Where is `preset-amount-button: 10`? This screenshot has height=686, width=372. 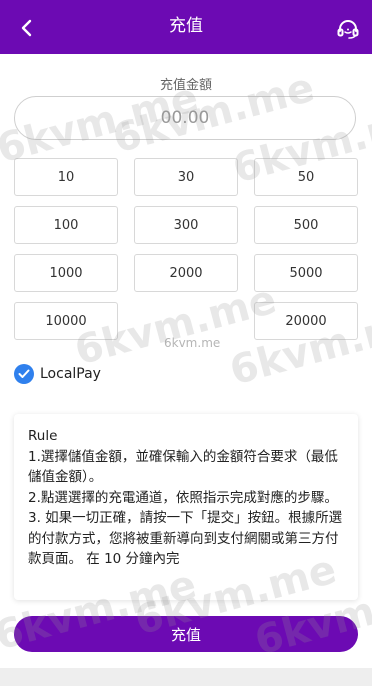
preset-amount-button: 10 is located at coordinates (66, 177).